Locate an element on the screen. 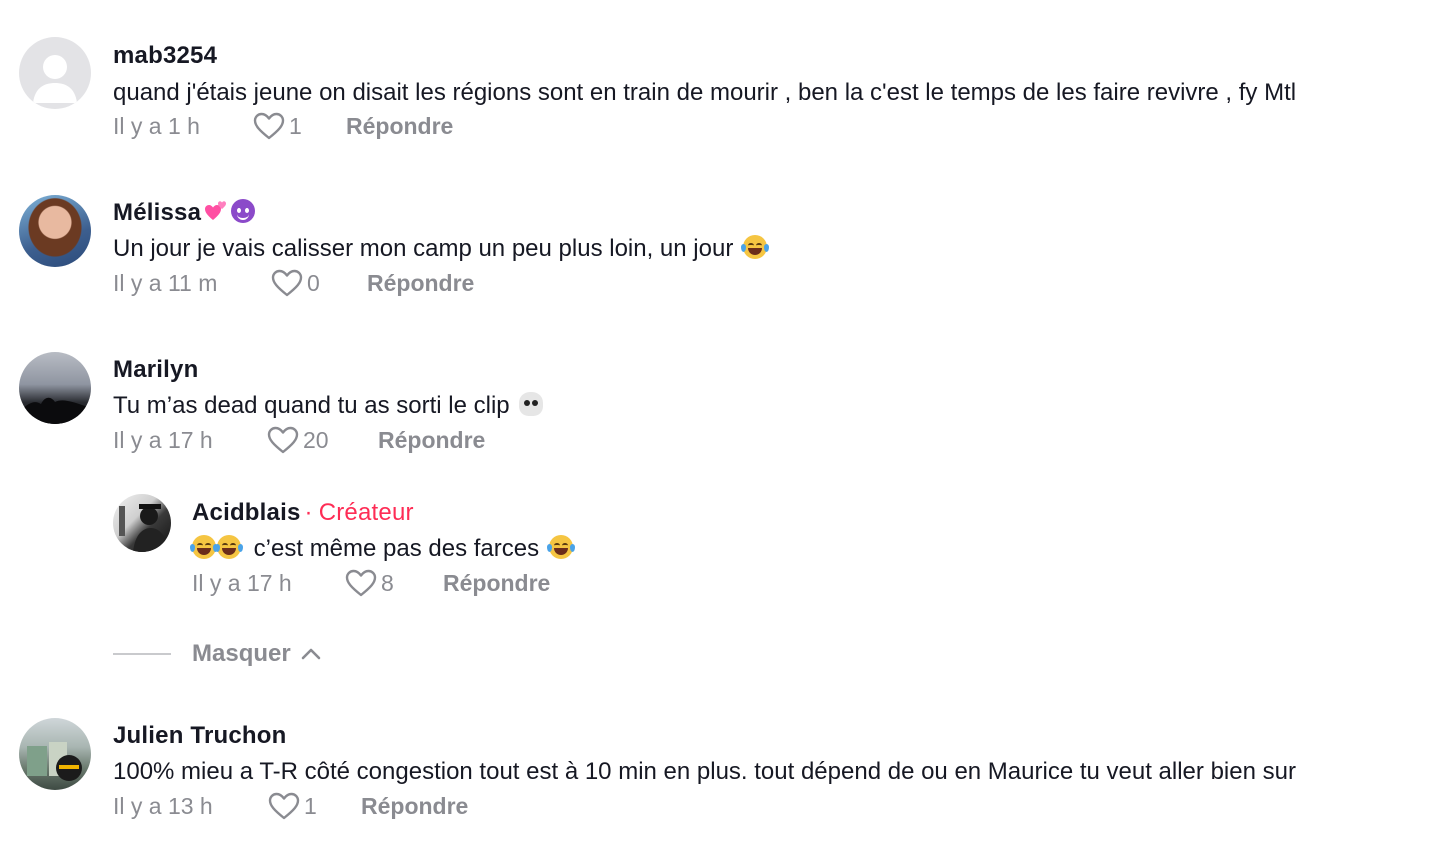  comment-text: Tu m’as dead quand tu as sorti le clip is located at coordinates (328, 406).